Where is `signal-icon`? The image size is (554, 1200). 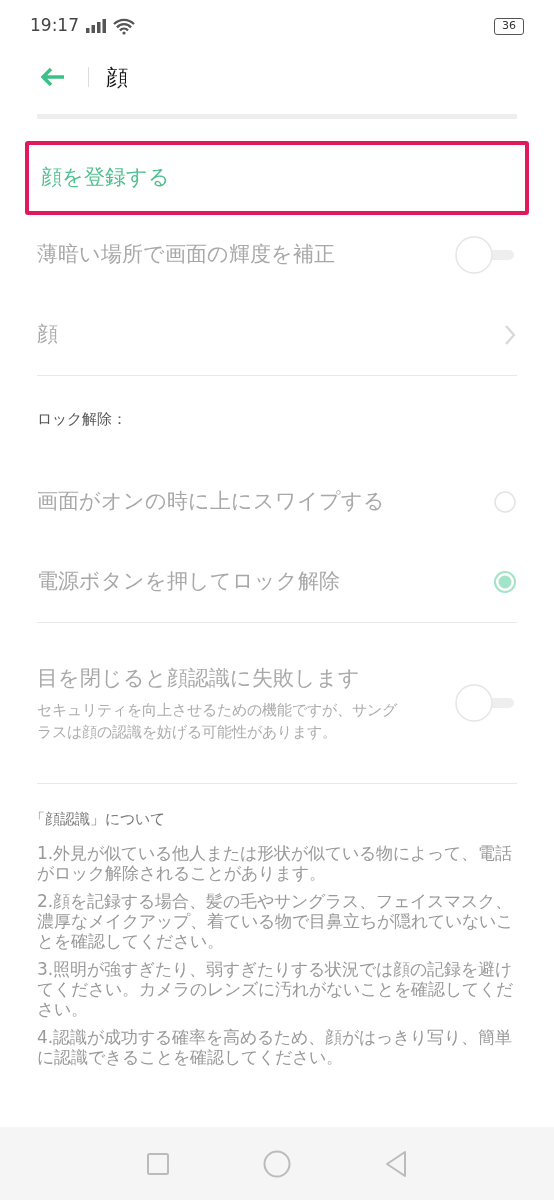 signal-icon is located at coordinates (96, 26).